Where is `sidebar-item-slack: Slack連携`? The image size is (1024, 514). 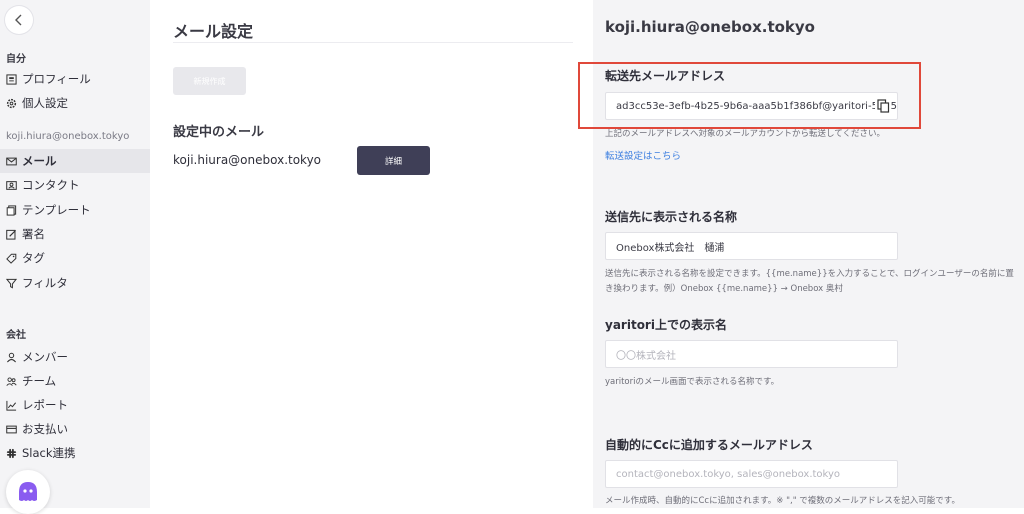 sidebar-item-slack: Slack連携 is located at coordinates (75, 453).